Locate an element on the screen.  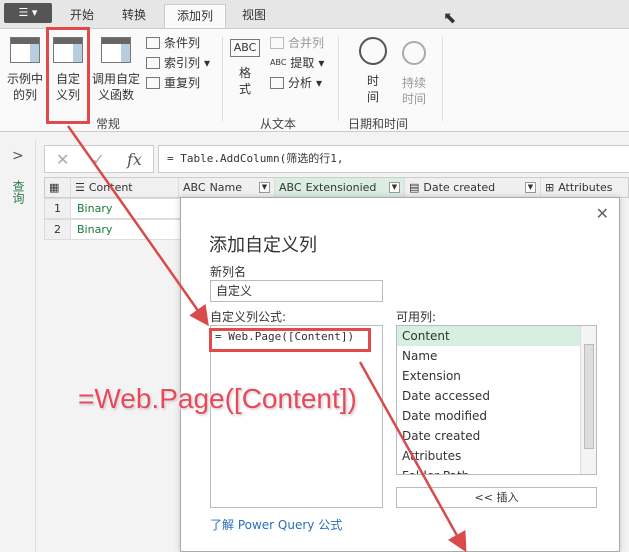
index-column-button: 索引列 ▾ is located at coordinates (178, 63).